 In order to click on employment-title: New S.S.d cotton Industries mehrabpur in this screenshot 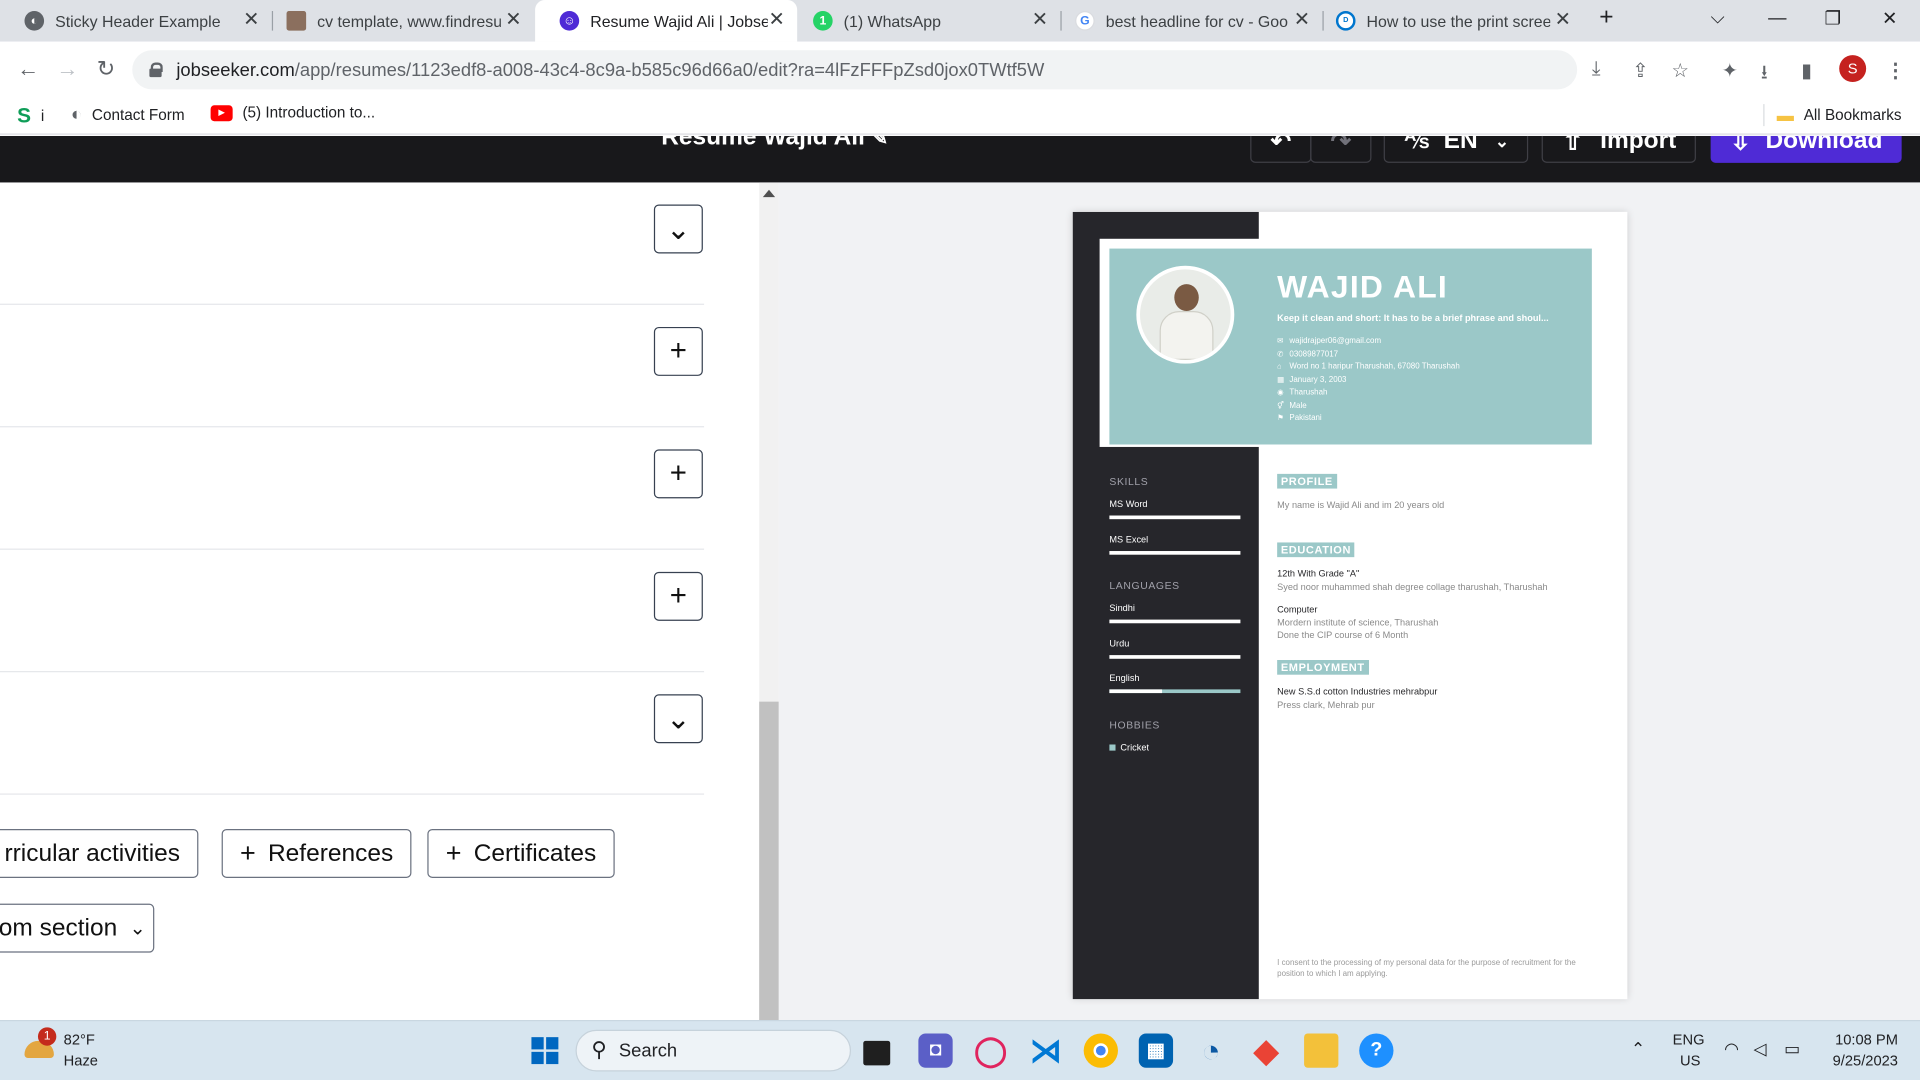, I will do `click(1357, 691)`.